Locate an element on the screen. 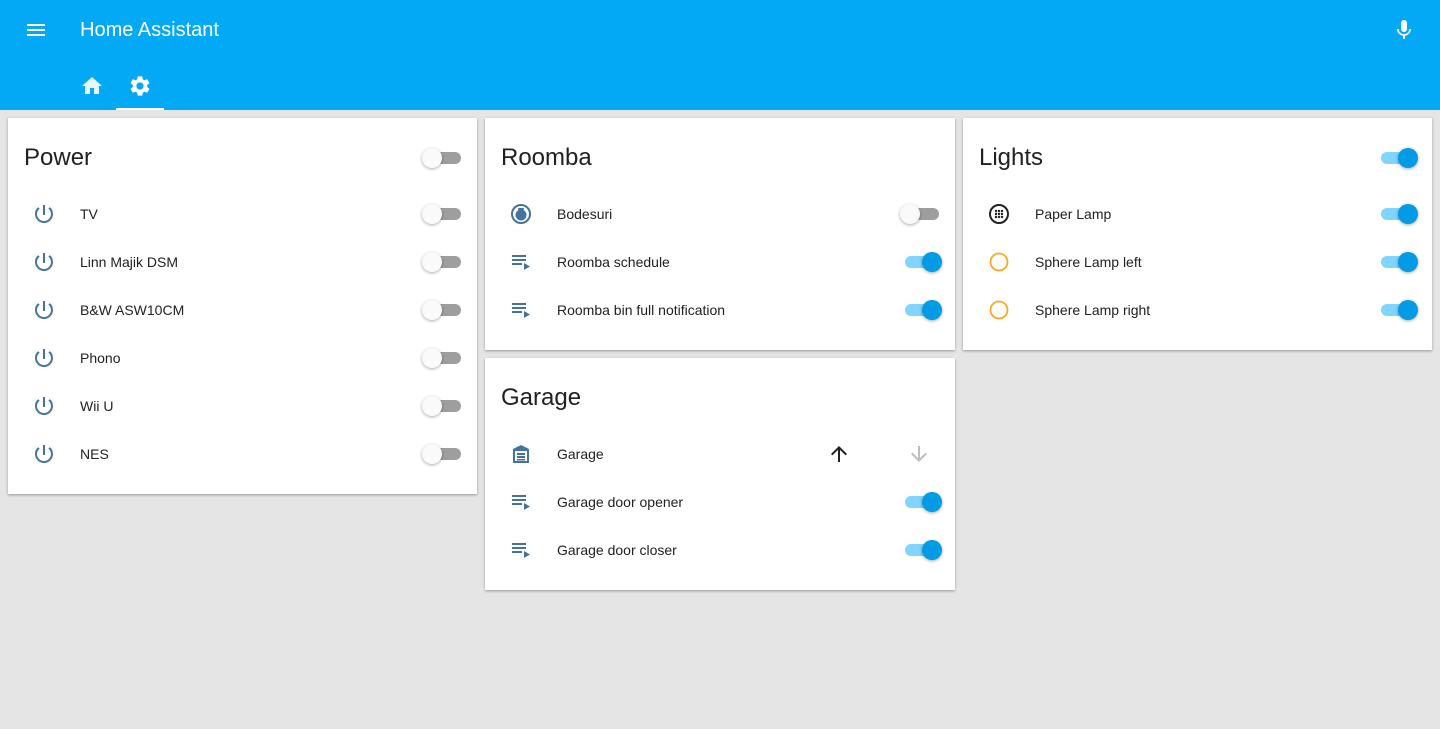 The height and width of the screenshot is (729, 1440). bodesuri-toggle is located at coordinates (919, 214).